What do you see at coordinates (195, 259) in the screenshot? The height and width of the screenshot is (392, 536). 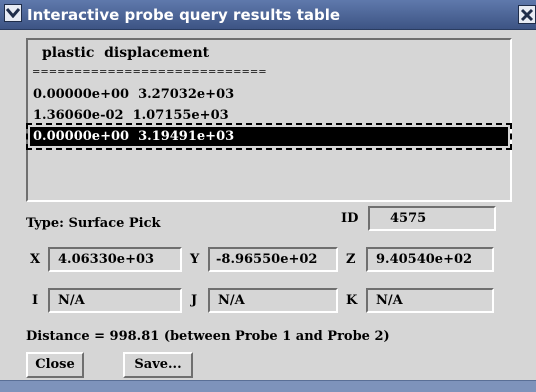 I see `y-label: Y` at bounding box center [195, 259].